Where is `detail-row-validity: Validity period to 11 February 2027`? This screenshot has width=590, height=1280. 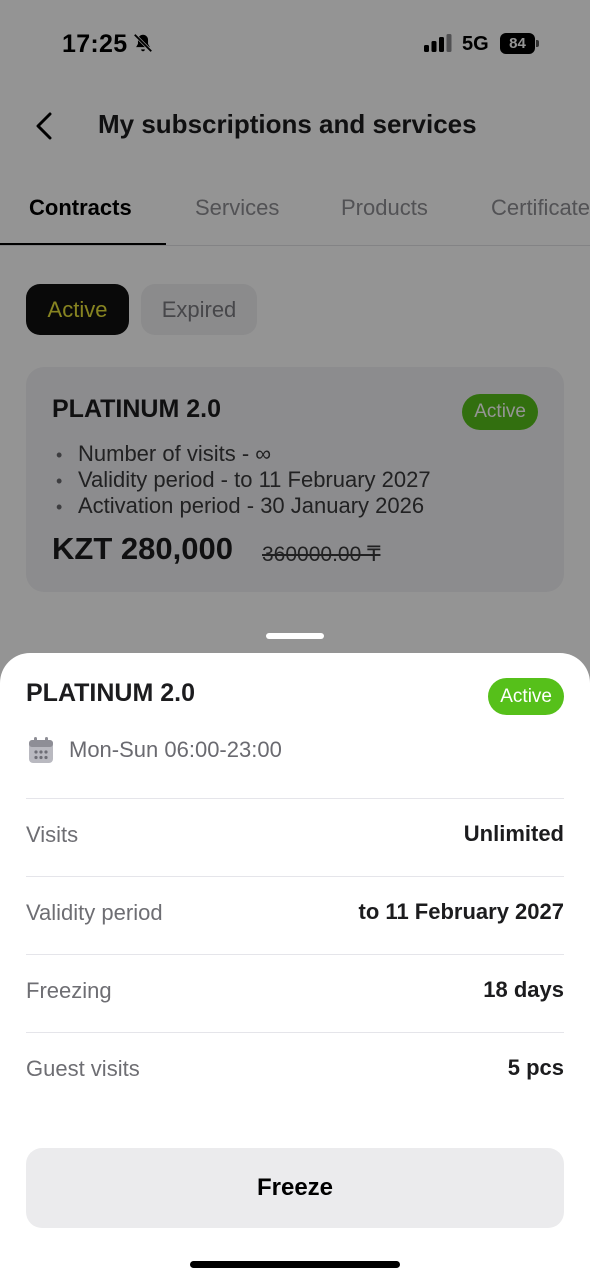
detail-row-validity: Validity period to 11 February 2027 is located at coordinates (295, 915).